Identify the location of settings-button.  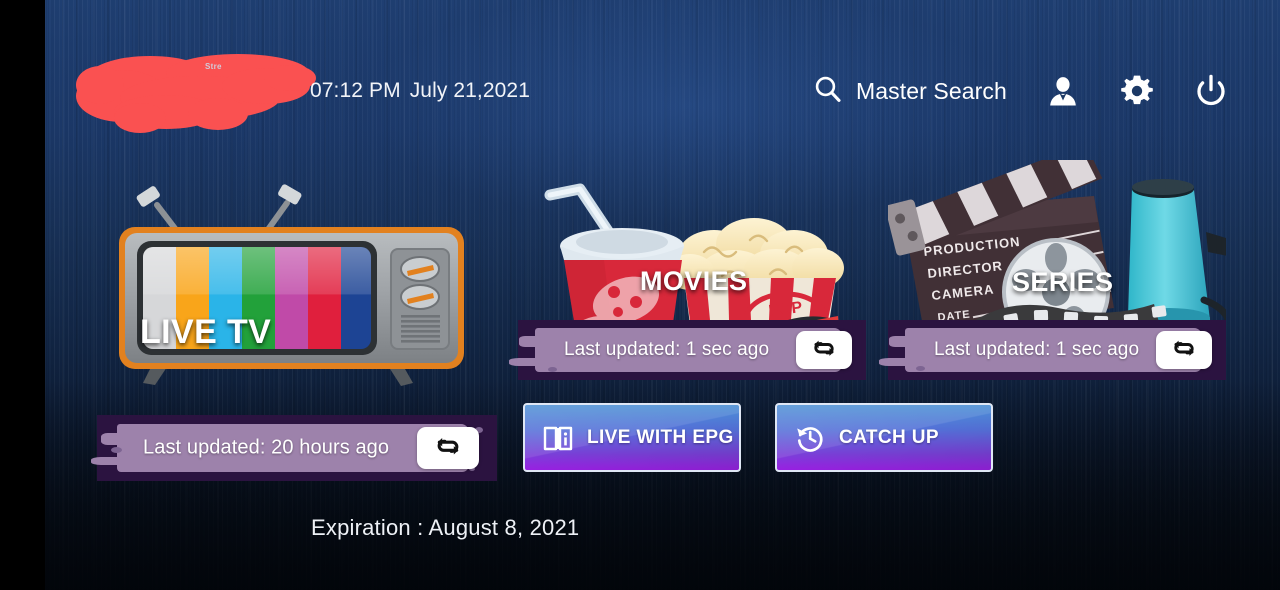
(1137, 93).